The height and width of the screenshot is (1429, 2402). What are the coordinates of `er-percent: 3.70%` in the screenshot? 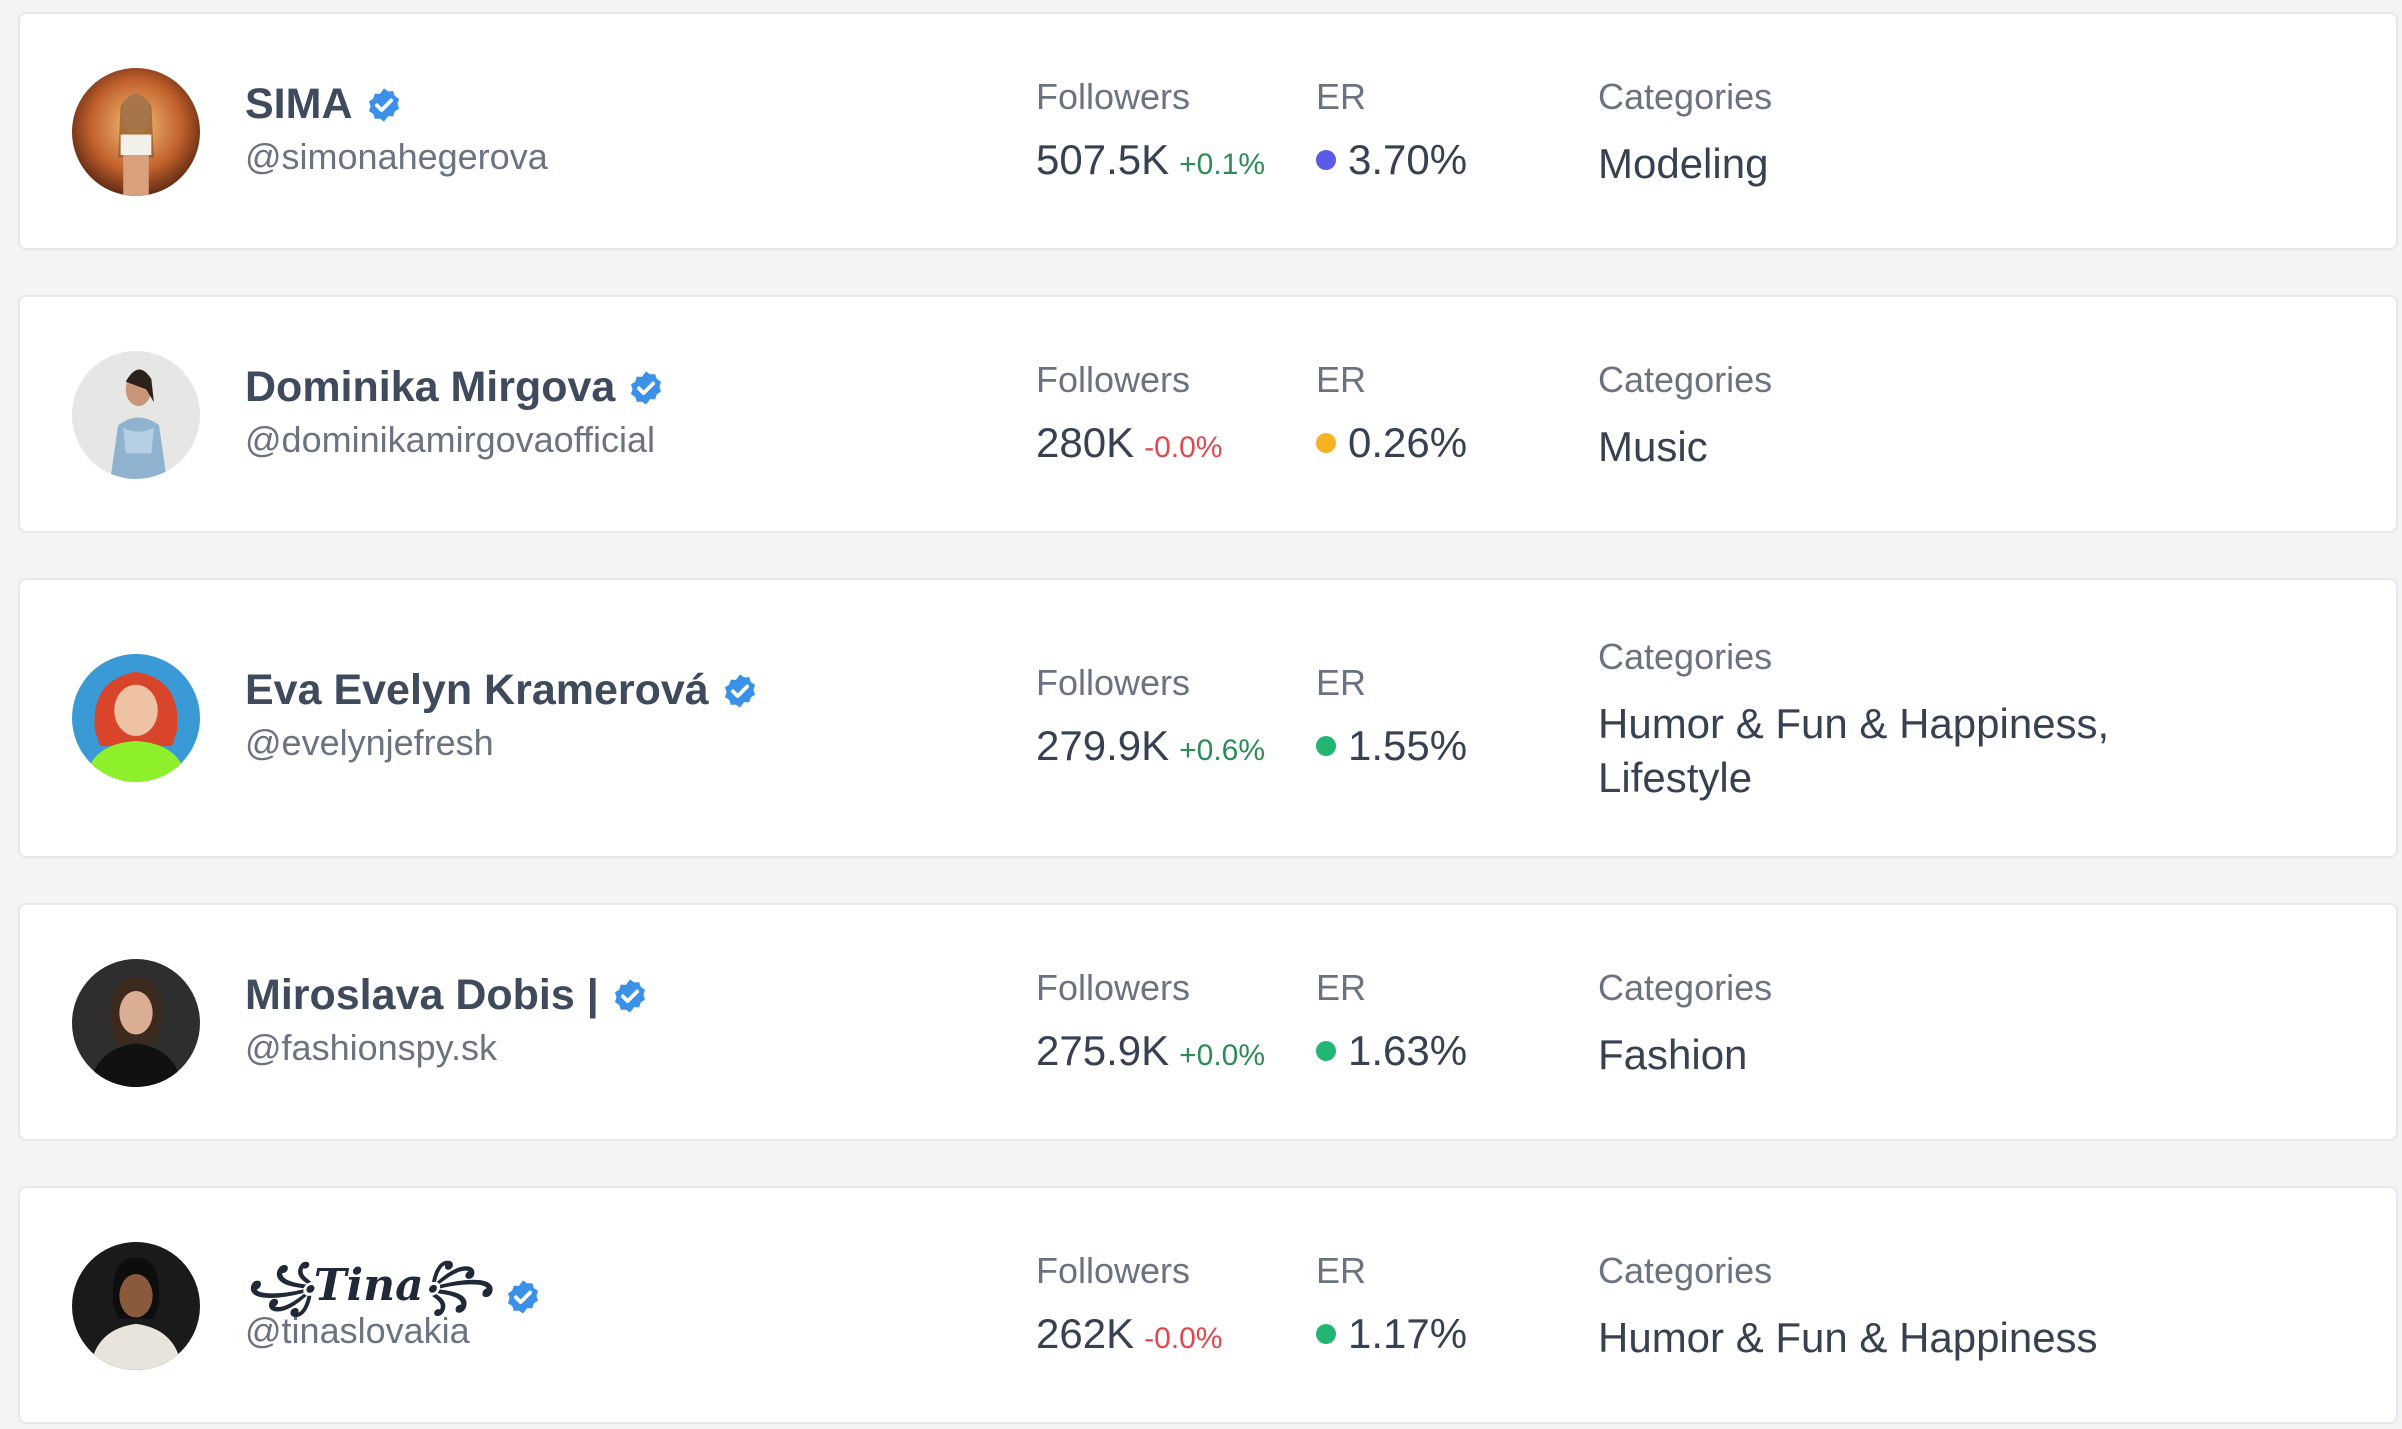 It's located at (1408, 159).